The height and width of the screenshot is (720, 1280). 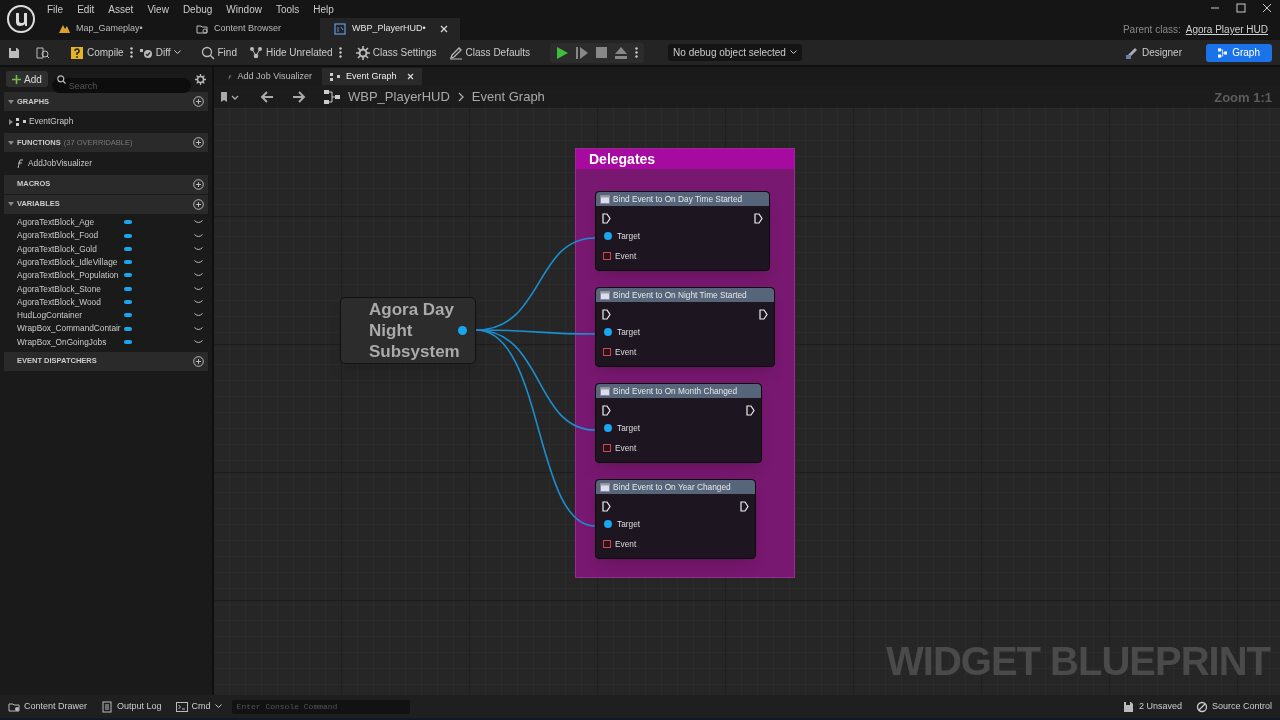 What do you see at coordinates (200, 79) in the screenshot?
I see `settings-icon` at bounding box center [200, 79].